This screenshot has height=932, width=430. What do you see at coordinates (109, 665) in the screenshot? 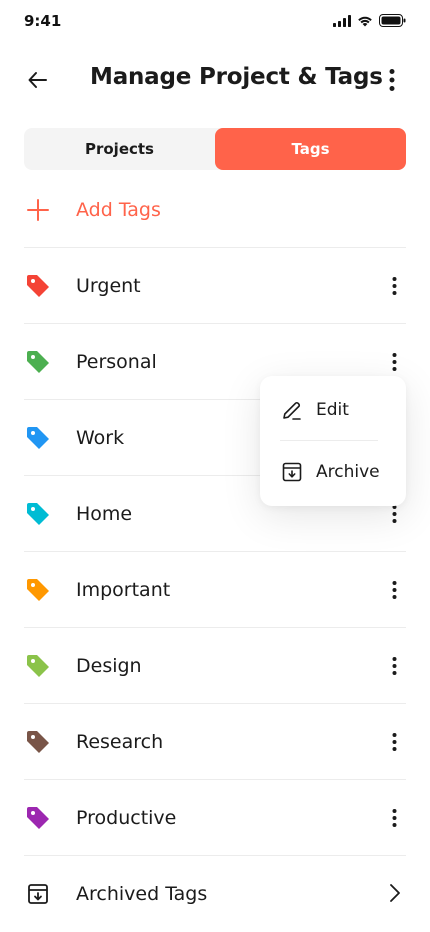
I see `tag-label: Design` at bounding box center [109, 665].